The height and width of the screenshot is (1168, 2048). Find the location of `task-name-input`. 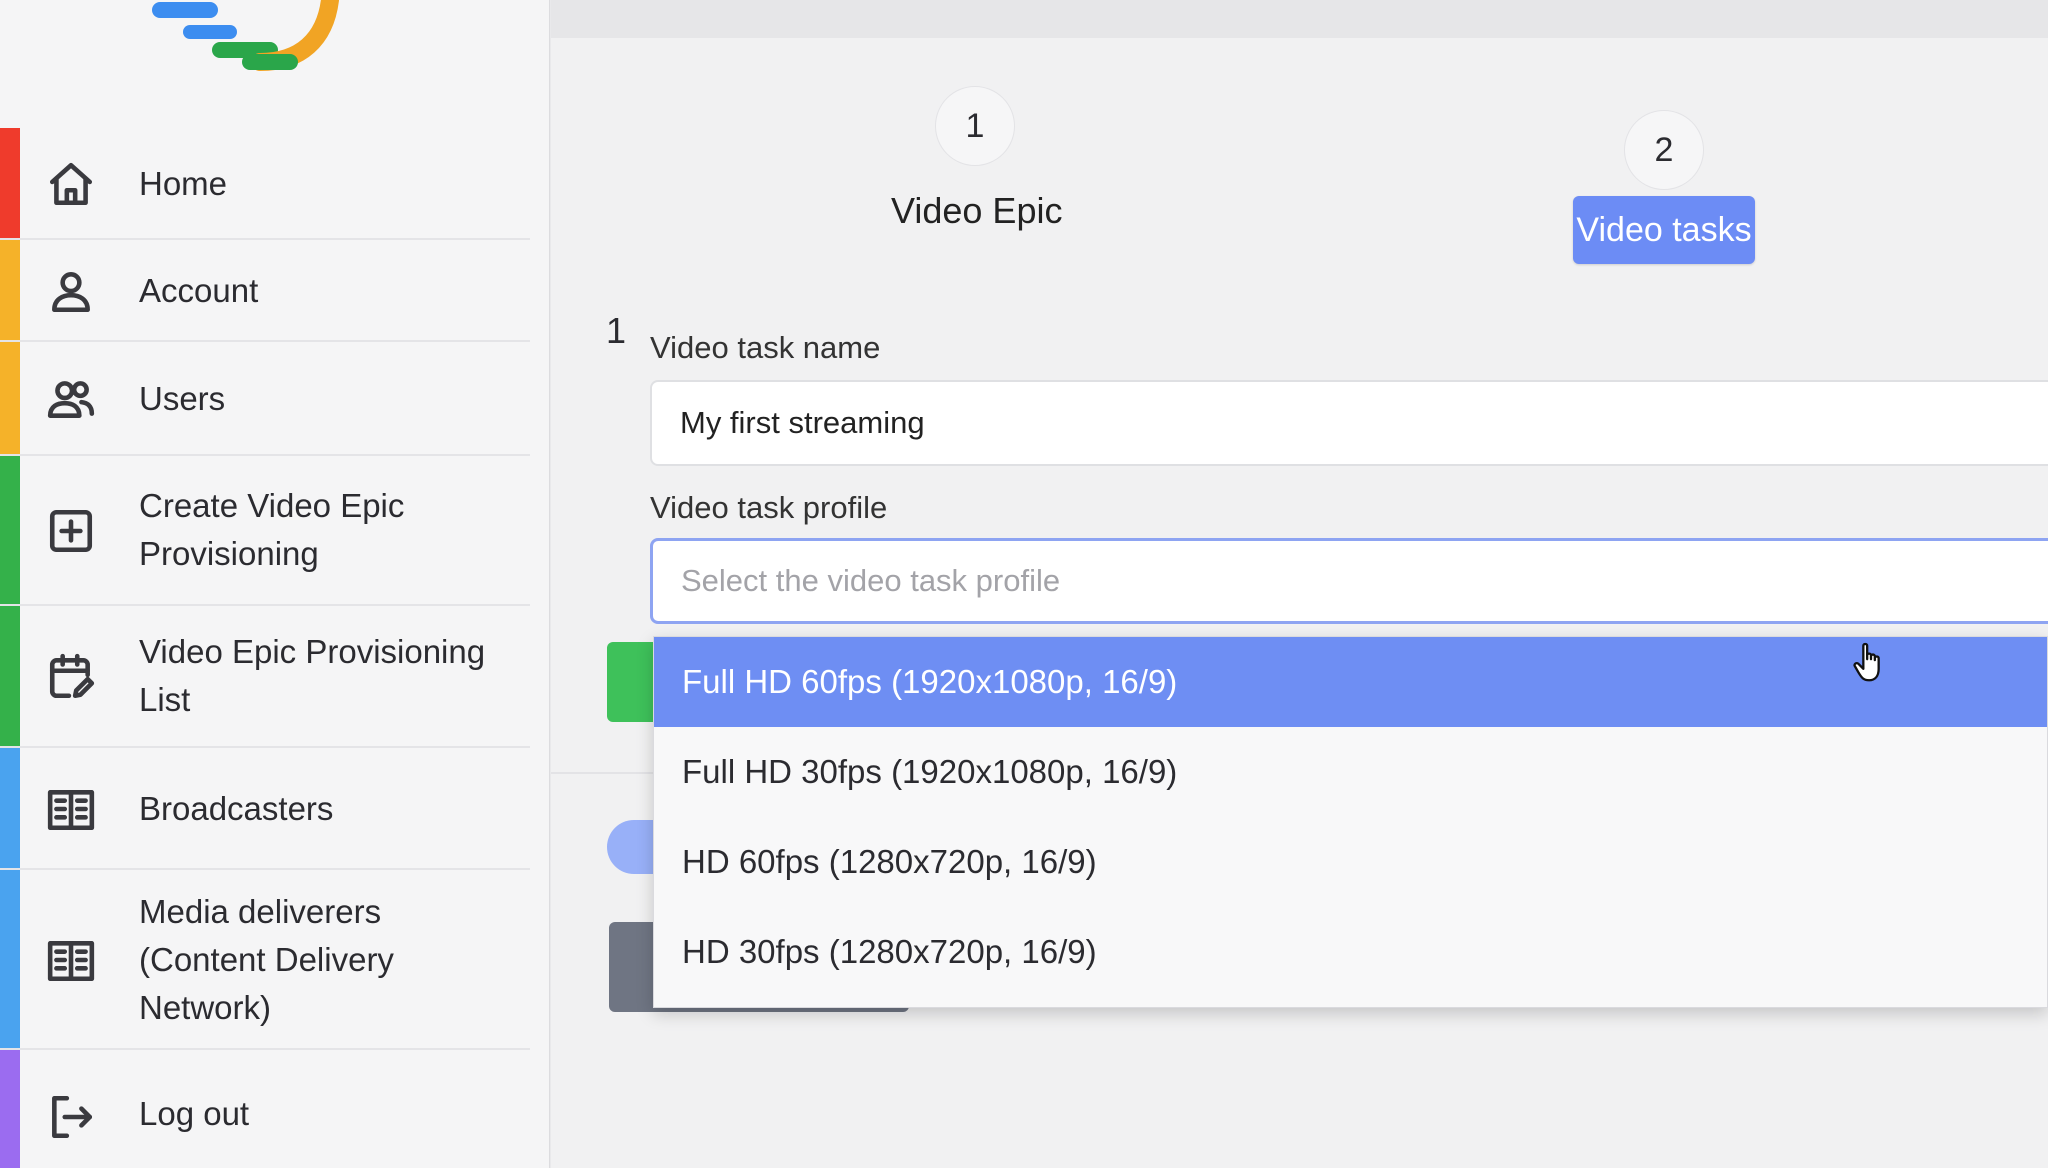

task-name-input is located at coordinates (1349, 423).